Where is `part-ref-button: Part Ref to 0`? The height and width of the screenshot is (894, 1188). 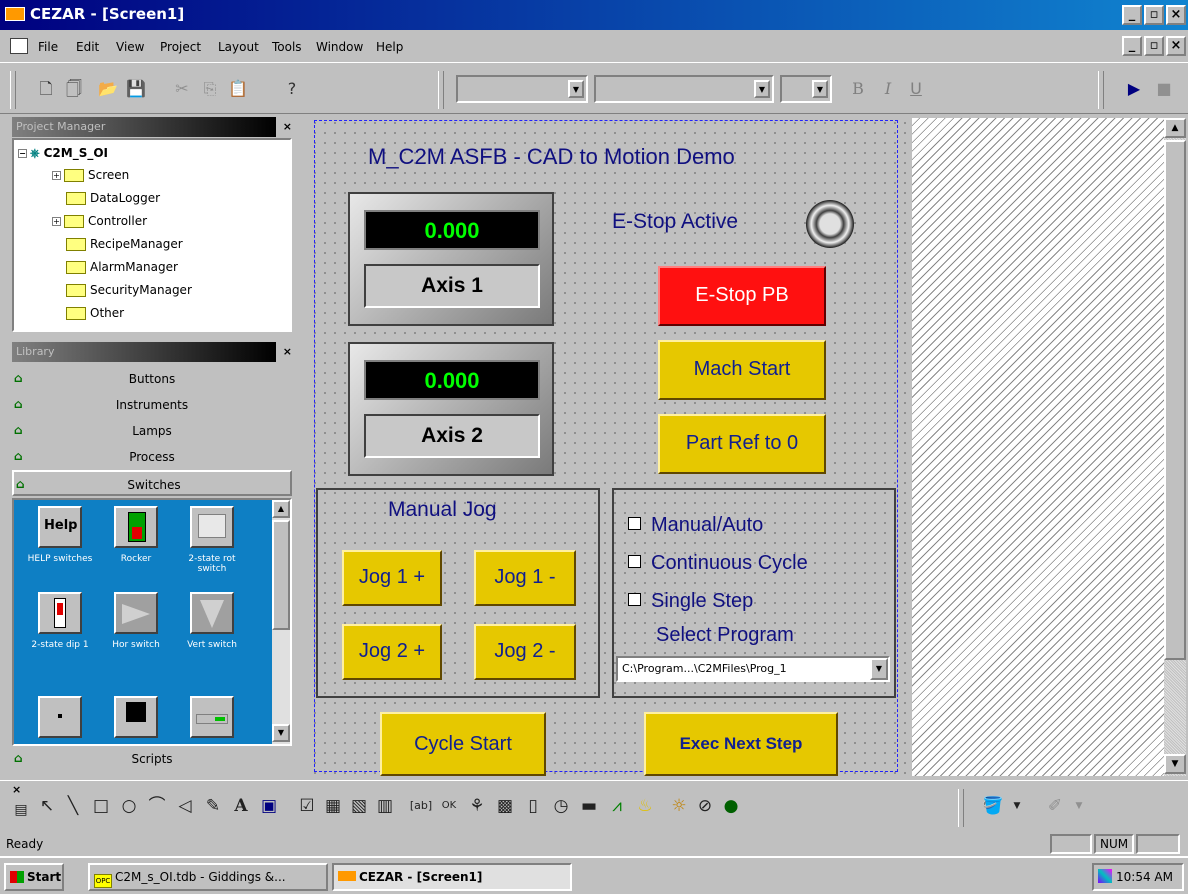
part-ref-button: Part Ref to 0 is located at coordinates (742, 444).